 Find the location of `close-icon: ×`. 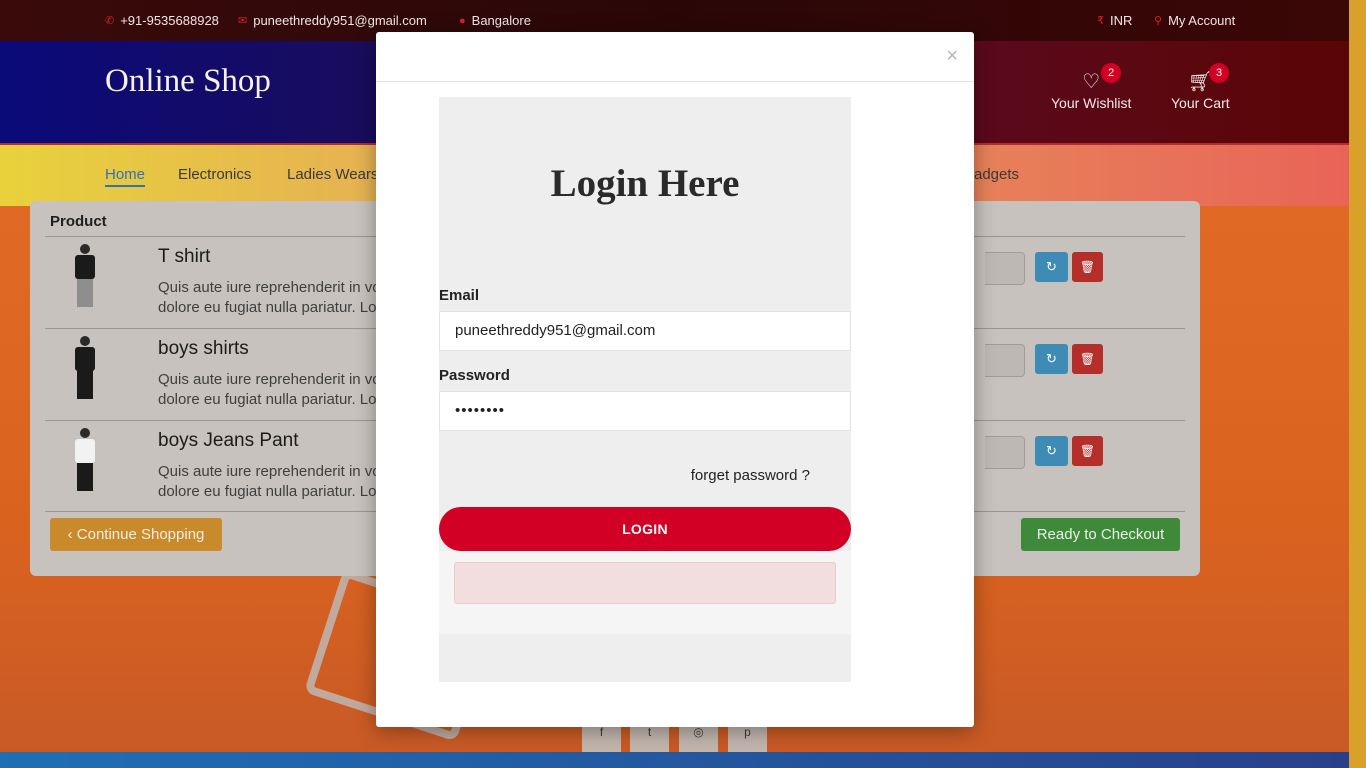

close-icon: × is located at coordinates (952, 56).